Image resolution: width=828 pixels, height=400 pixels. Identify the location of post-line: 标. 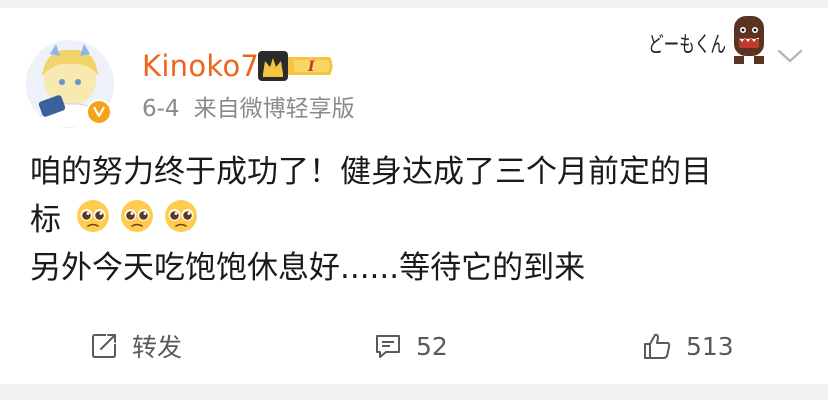
(45, 220).